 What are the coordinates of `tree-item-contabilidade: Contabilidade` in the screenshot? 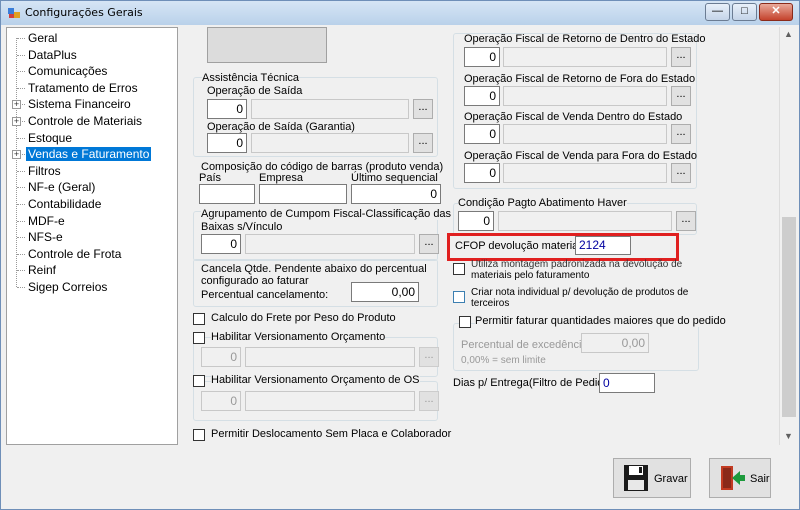 It's located at (64, 204).